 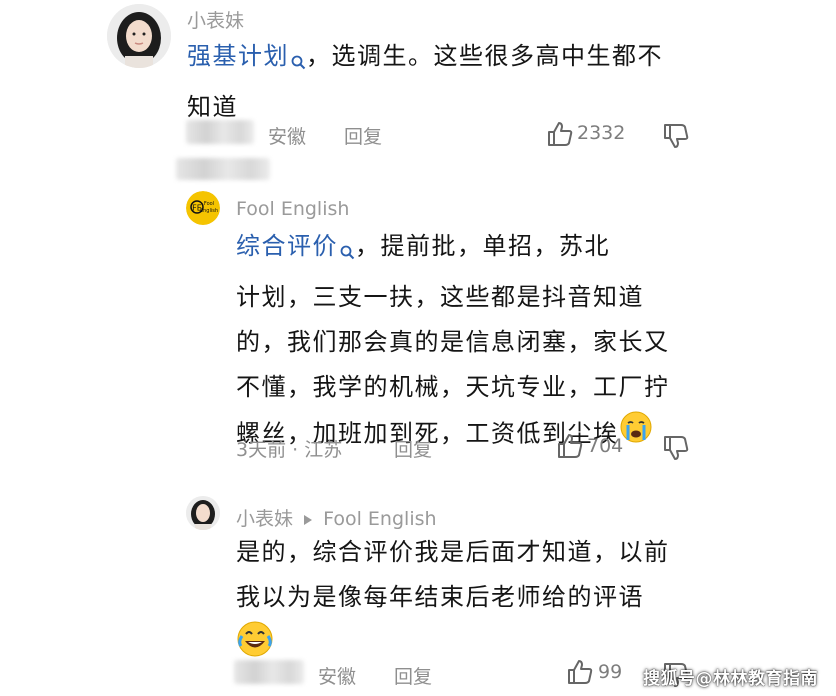 What do you see at coordinates (379, 519) in the screenshot?
I see `reply-target: Fool English` at bounding box center [379, 519].